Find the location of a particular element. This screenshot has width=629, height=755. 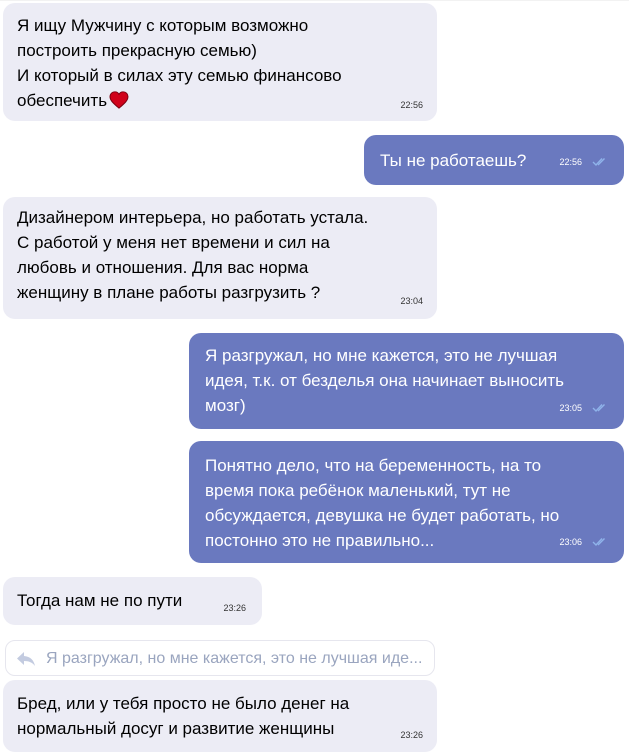

message-text: Ты не работаешь? is located at coordinates (453, 160).